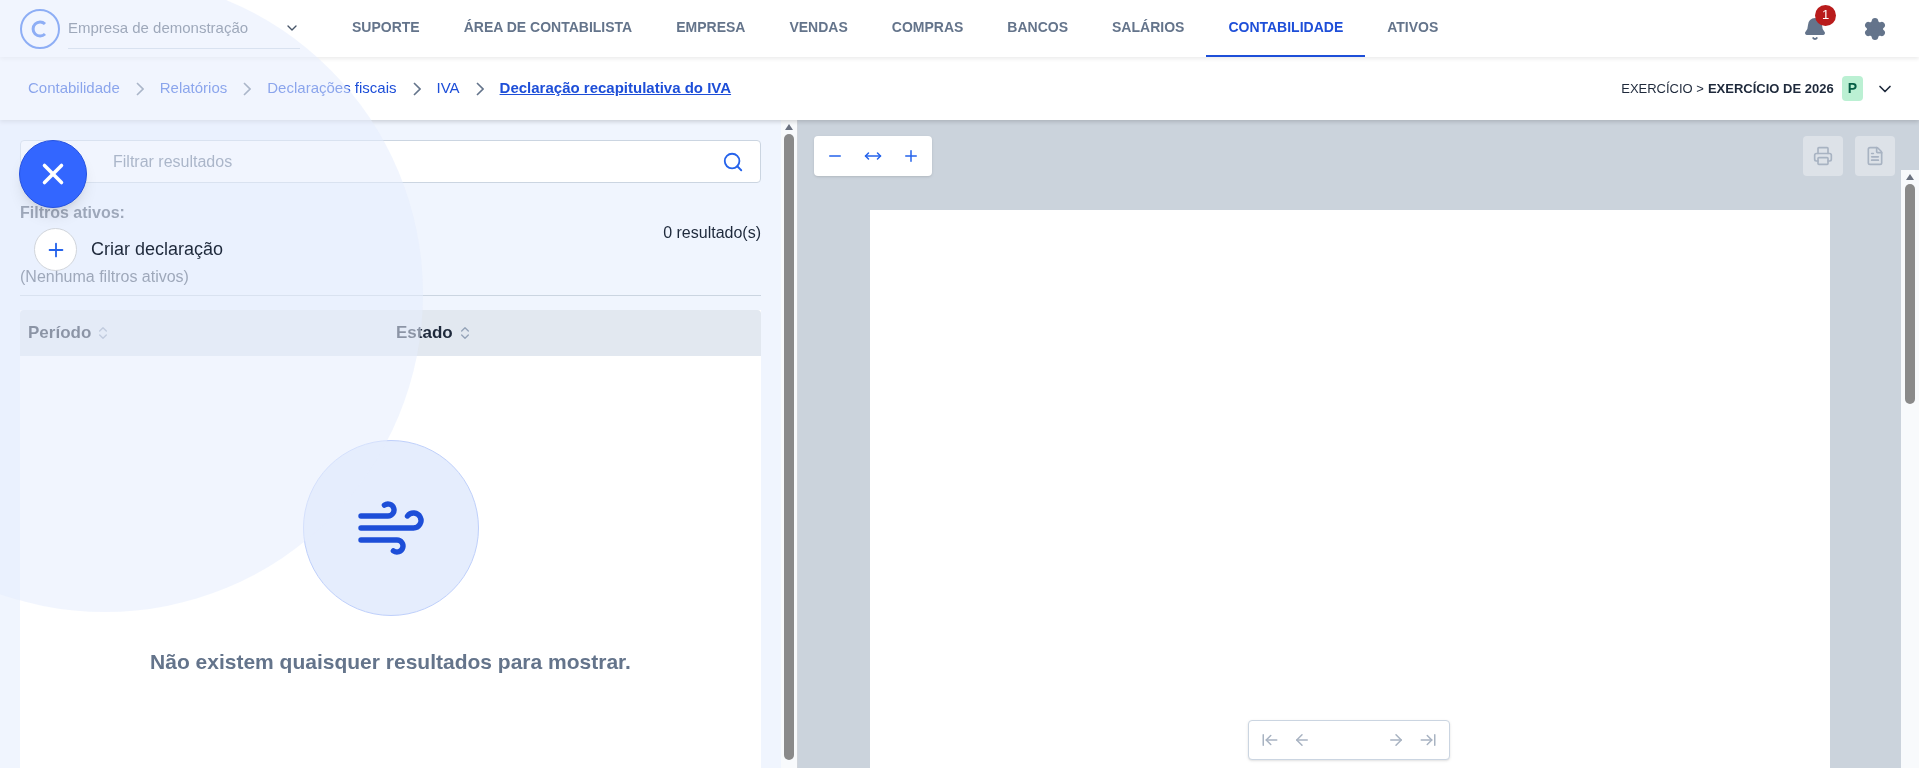  What do you see at coordinates (1662, 88) in the screenshot?
I see `fiscal-year-label: EXERCÍCIO >` at bounding box center [1662, 88].